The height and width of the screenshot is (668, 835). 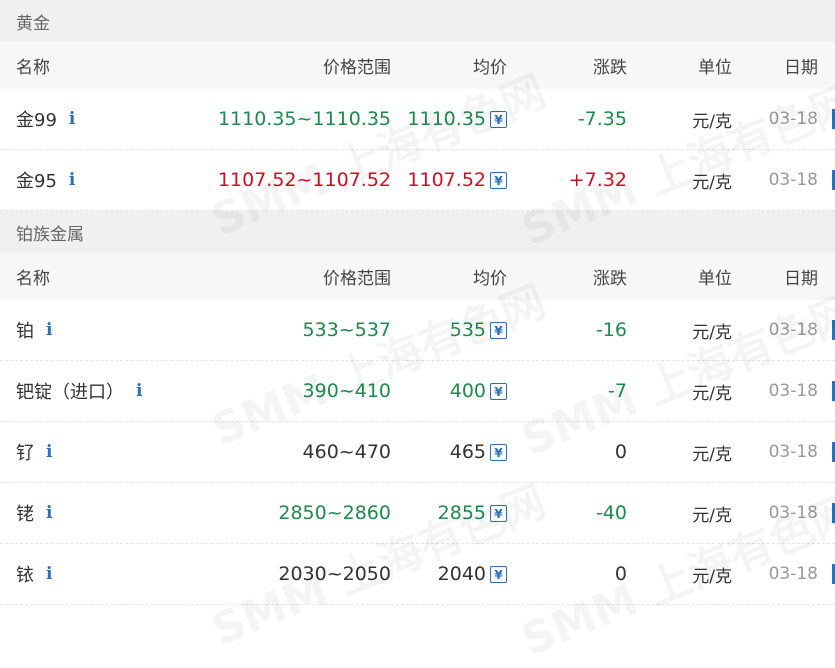 I want to click on table-row: 钯锭（进口） i 390~410 400 ¥ -7 元/克 03-18, so click(x=417, y=391).